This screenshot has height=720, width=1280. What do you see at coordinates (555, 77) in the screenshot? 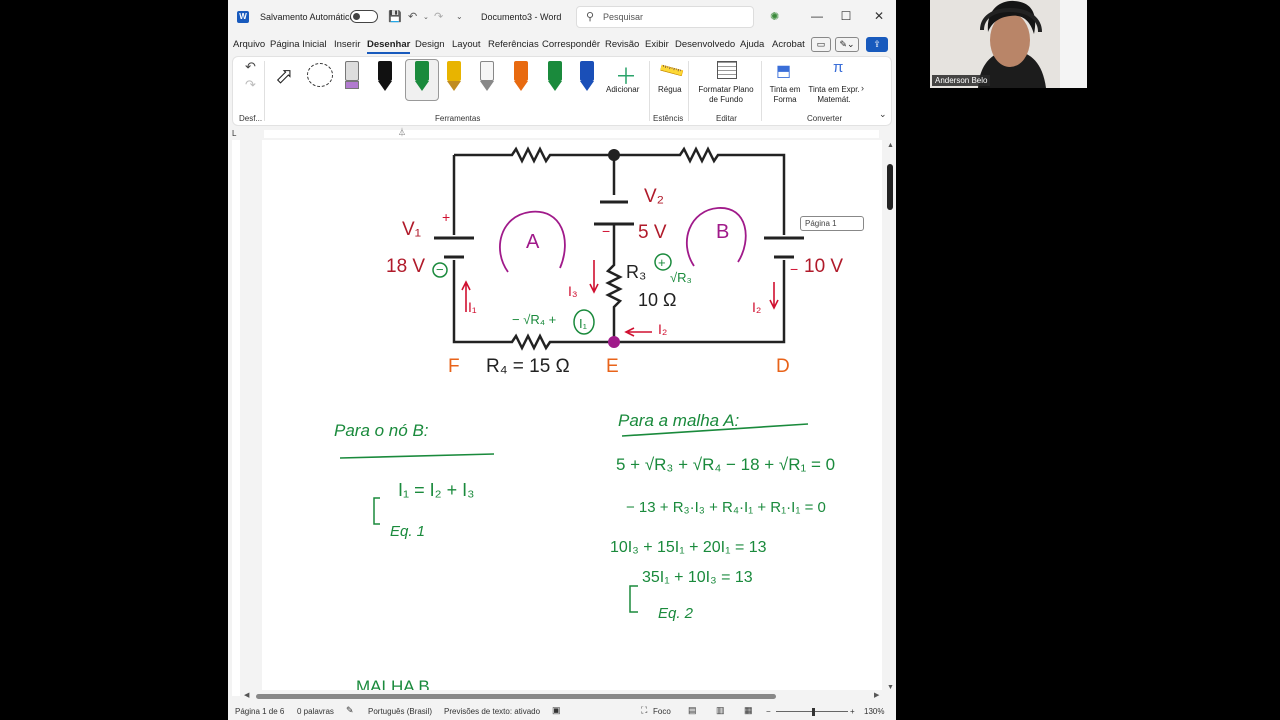
I see `green-pencil-icon` at bounding box center [555, 77].